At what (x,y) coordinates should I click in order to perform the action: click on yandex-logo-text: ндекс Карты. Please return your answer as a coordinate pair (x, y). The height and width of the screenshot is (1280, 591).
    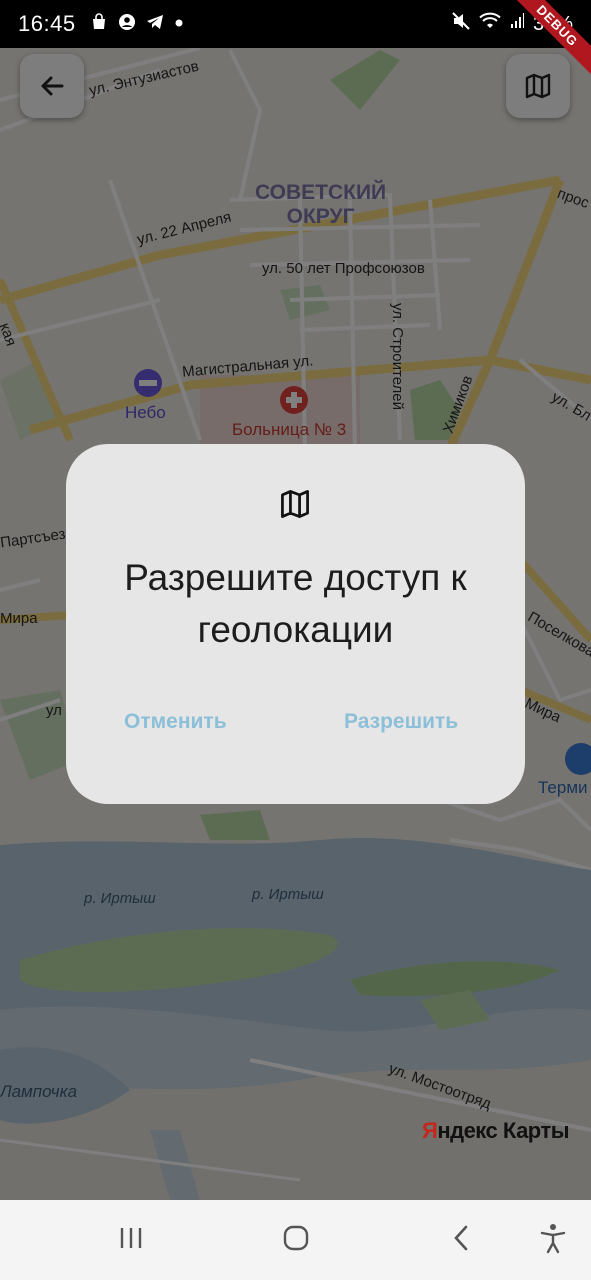
    Looking at the image, I should click on (503, 1130).